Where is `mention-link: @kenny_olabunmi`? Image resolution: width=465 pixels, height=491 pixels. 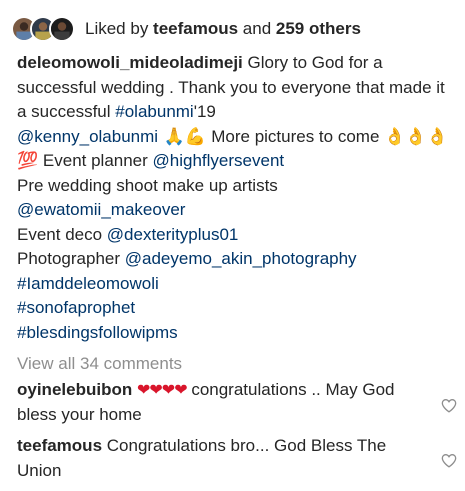 mention-link: @kenny_olabunmi is located at coordinates (87, 136).